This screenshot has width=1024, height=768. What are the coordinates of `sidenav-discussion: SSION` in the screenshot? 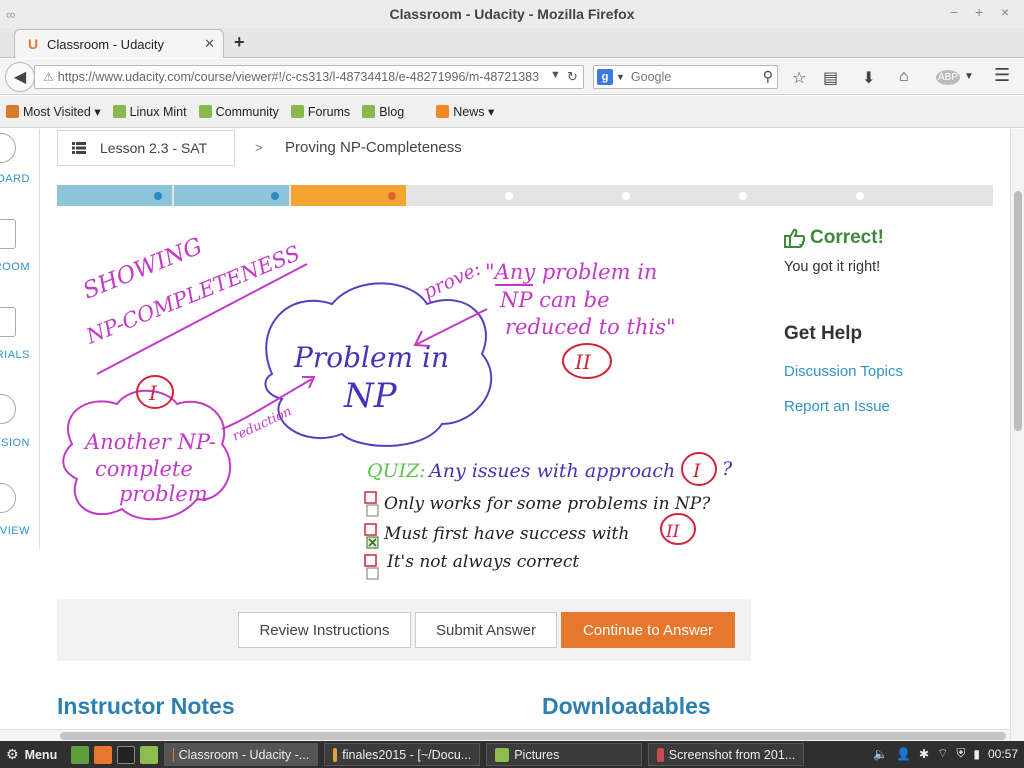 It's located at (15, 443).